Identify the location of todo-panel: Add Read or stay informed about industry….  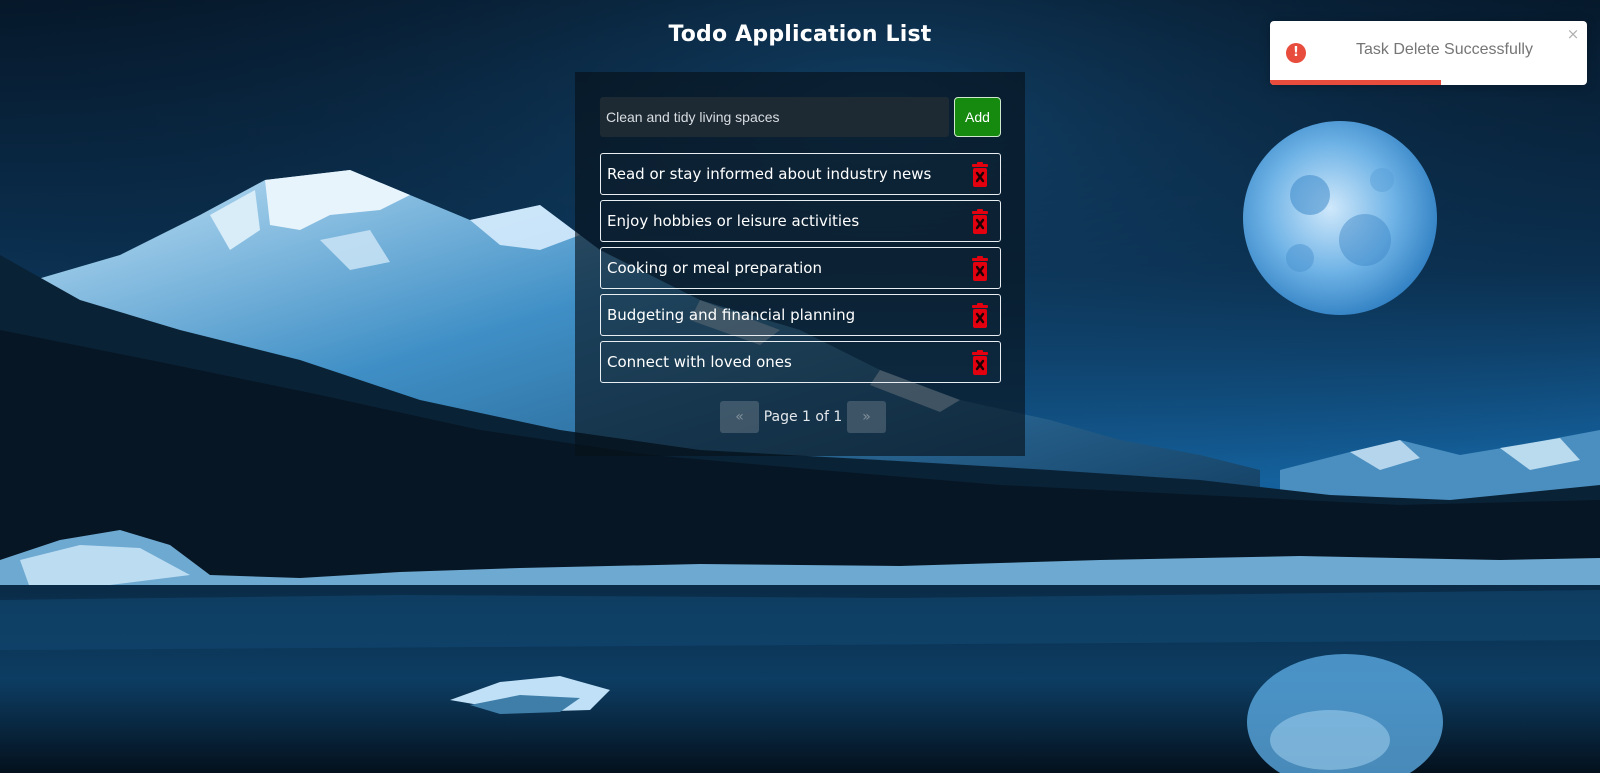
(800, 264).